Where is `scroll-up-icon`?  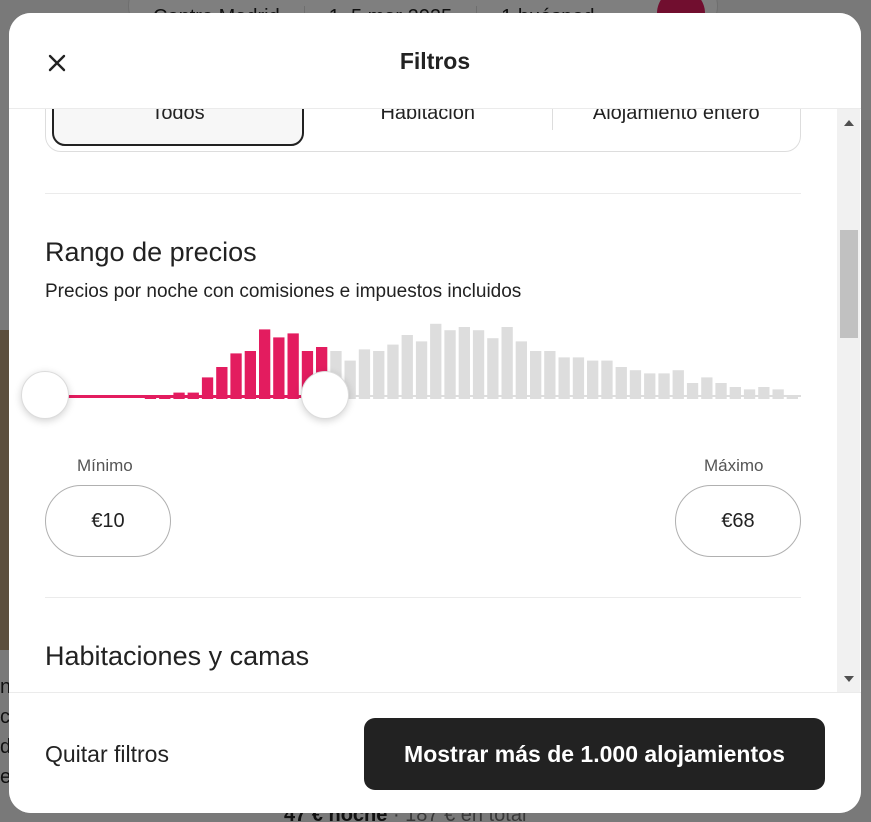
scroll-up-icon is located at coordinates (848, 122).